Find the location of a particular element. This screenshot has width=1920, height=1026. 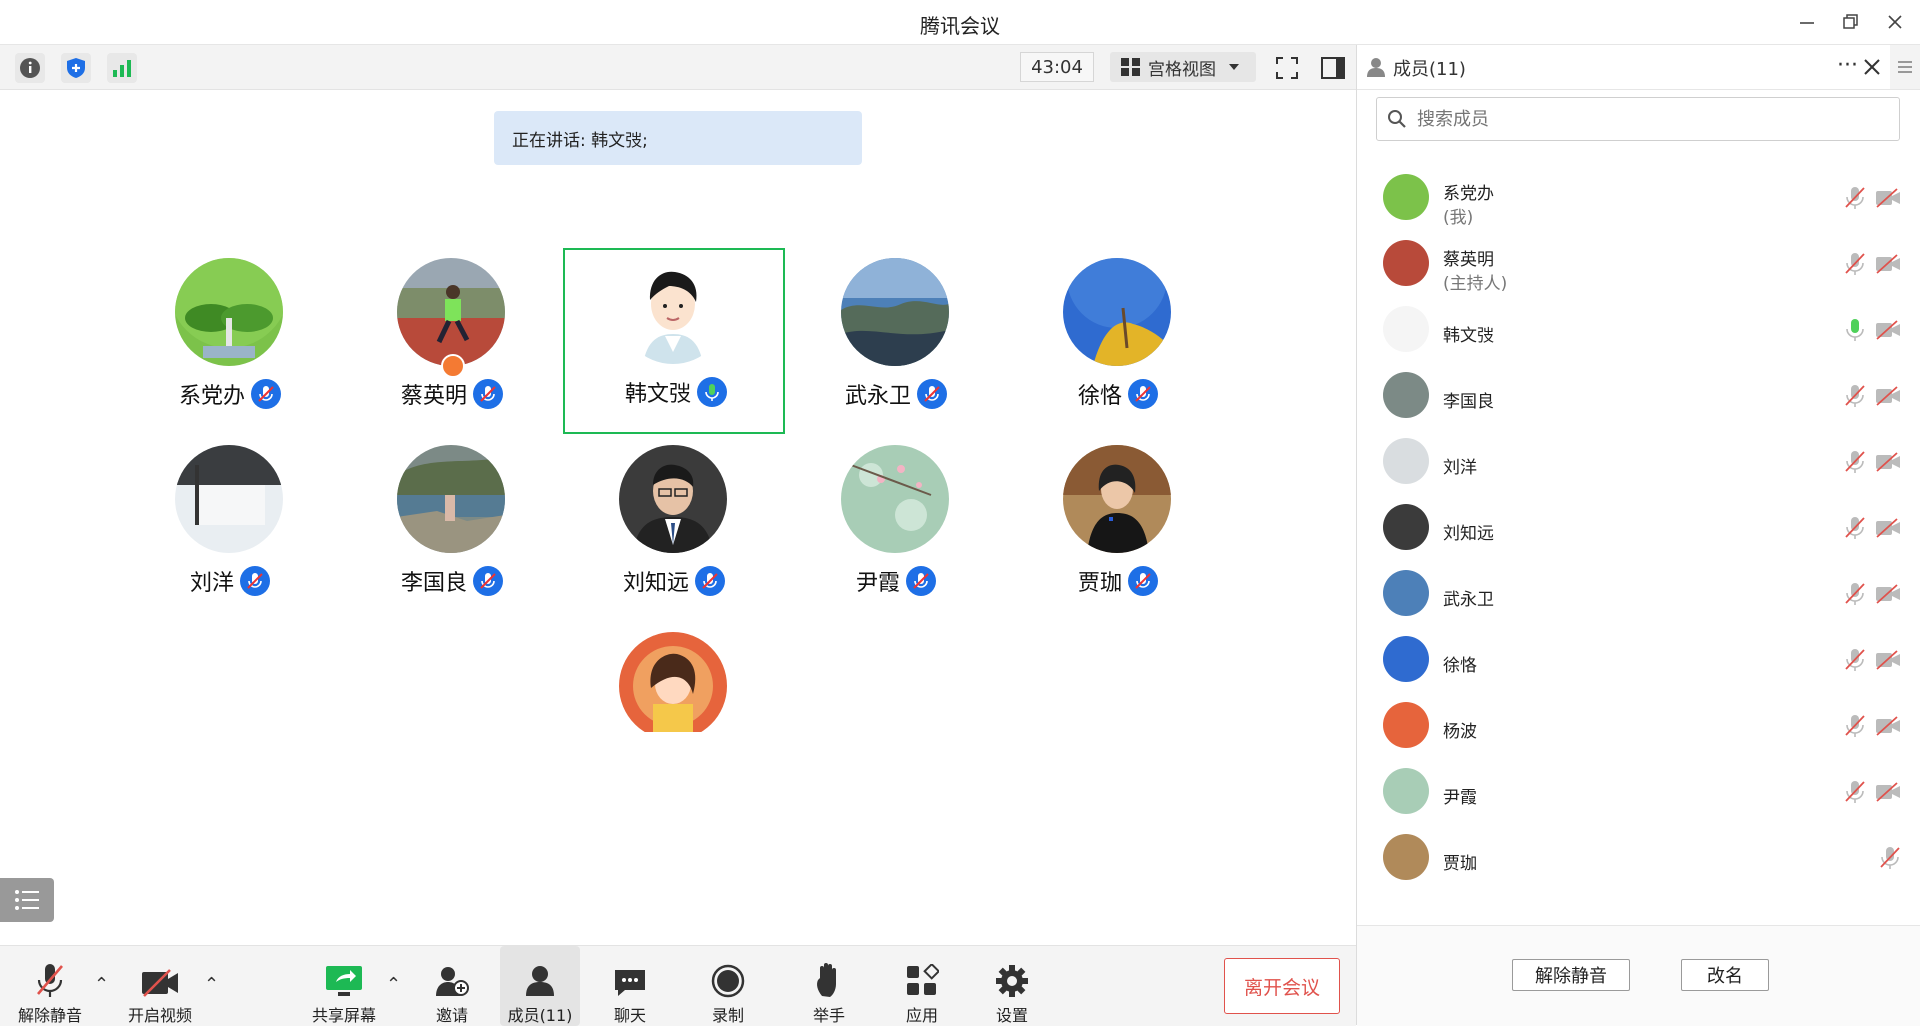

side-panel-toggle-icon is located at coordinates (1333, 68).